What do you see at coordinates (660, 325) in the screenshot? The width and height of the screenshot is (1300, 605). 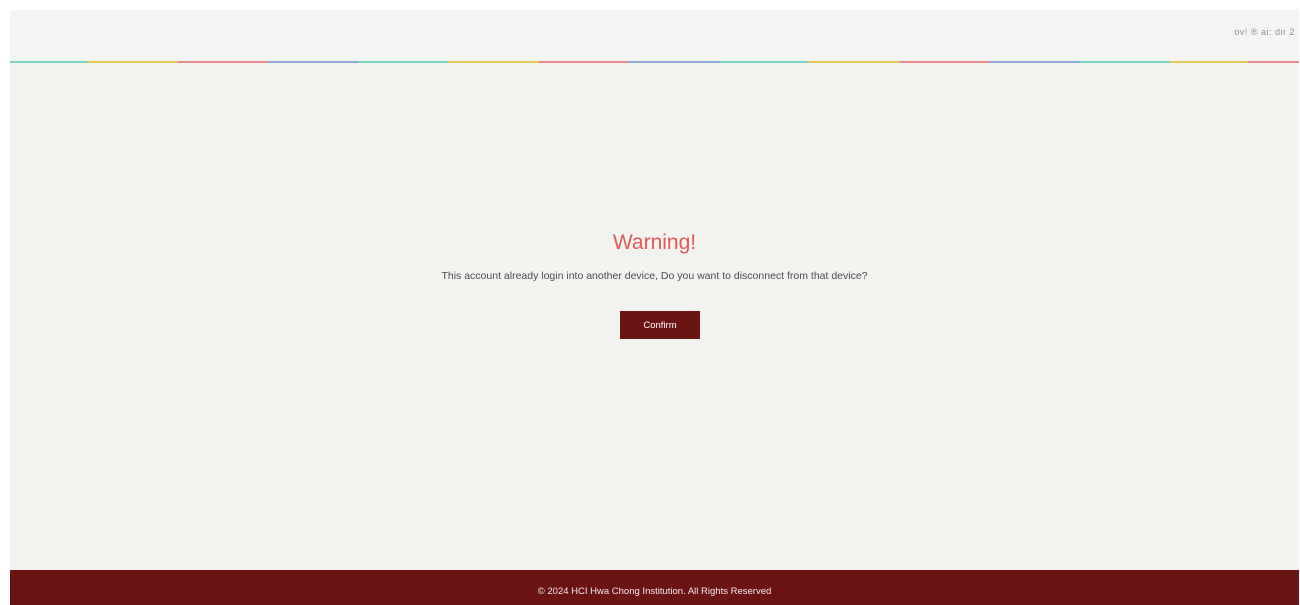 I see `confirm-button: Confirm` at bounding box center [660, 325].